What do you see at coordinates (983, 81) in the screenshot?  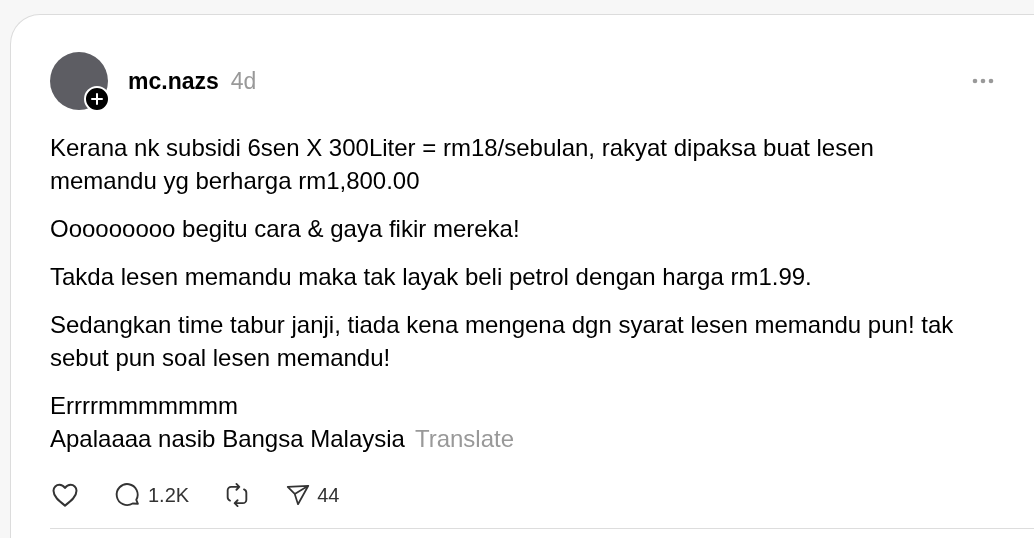 I see `more-options-icon` at bounding box center [983, 81].